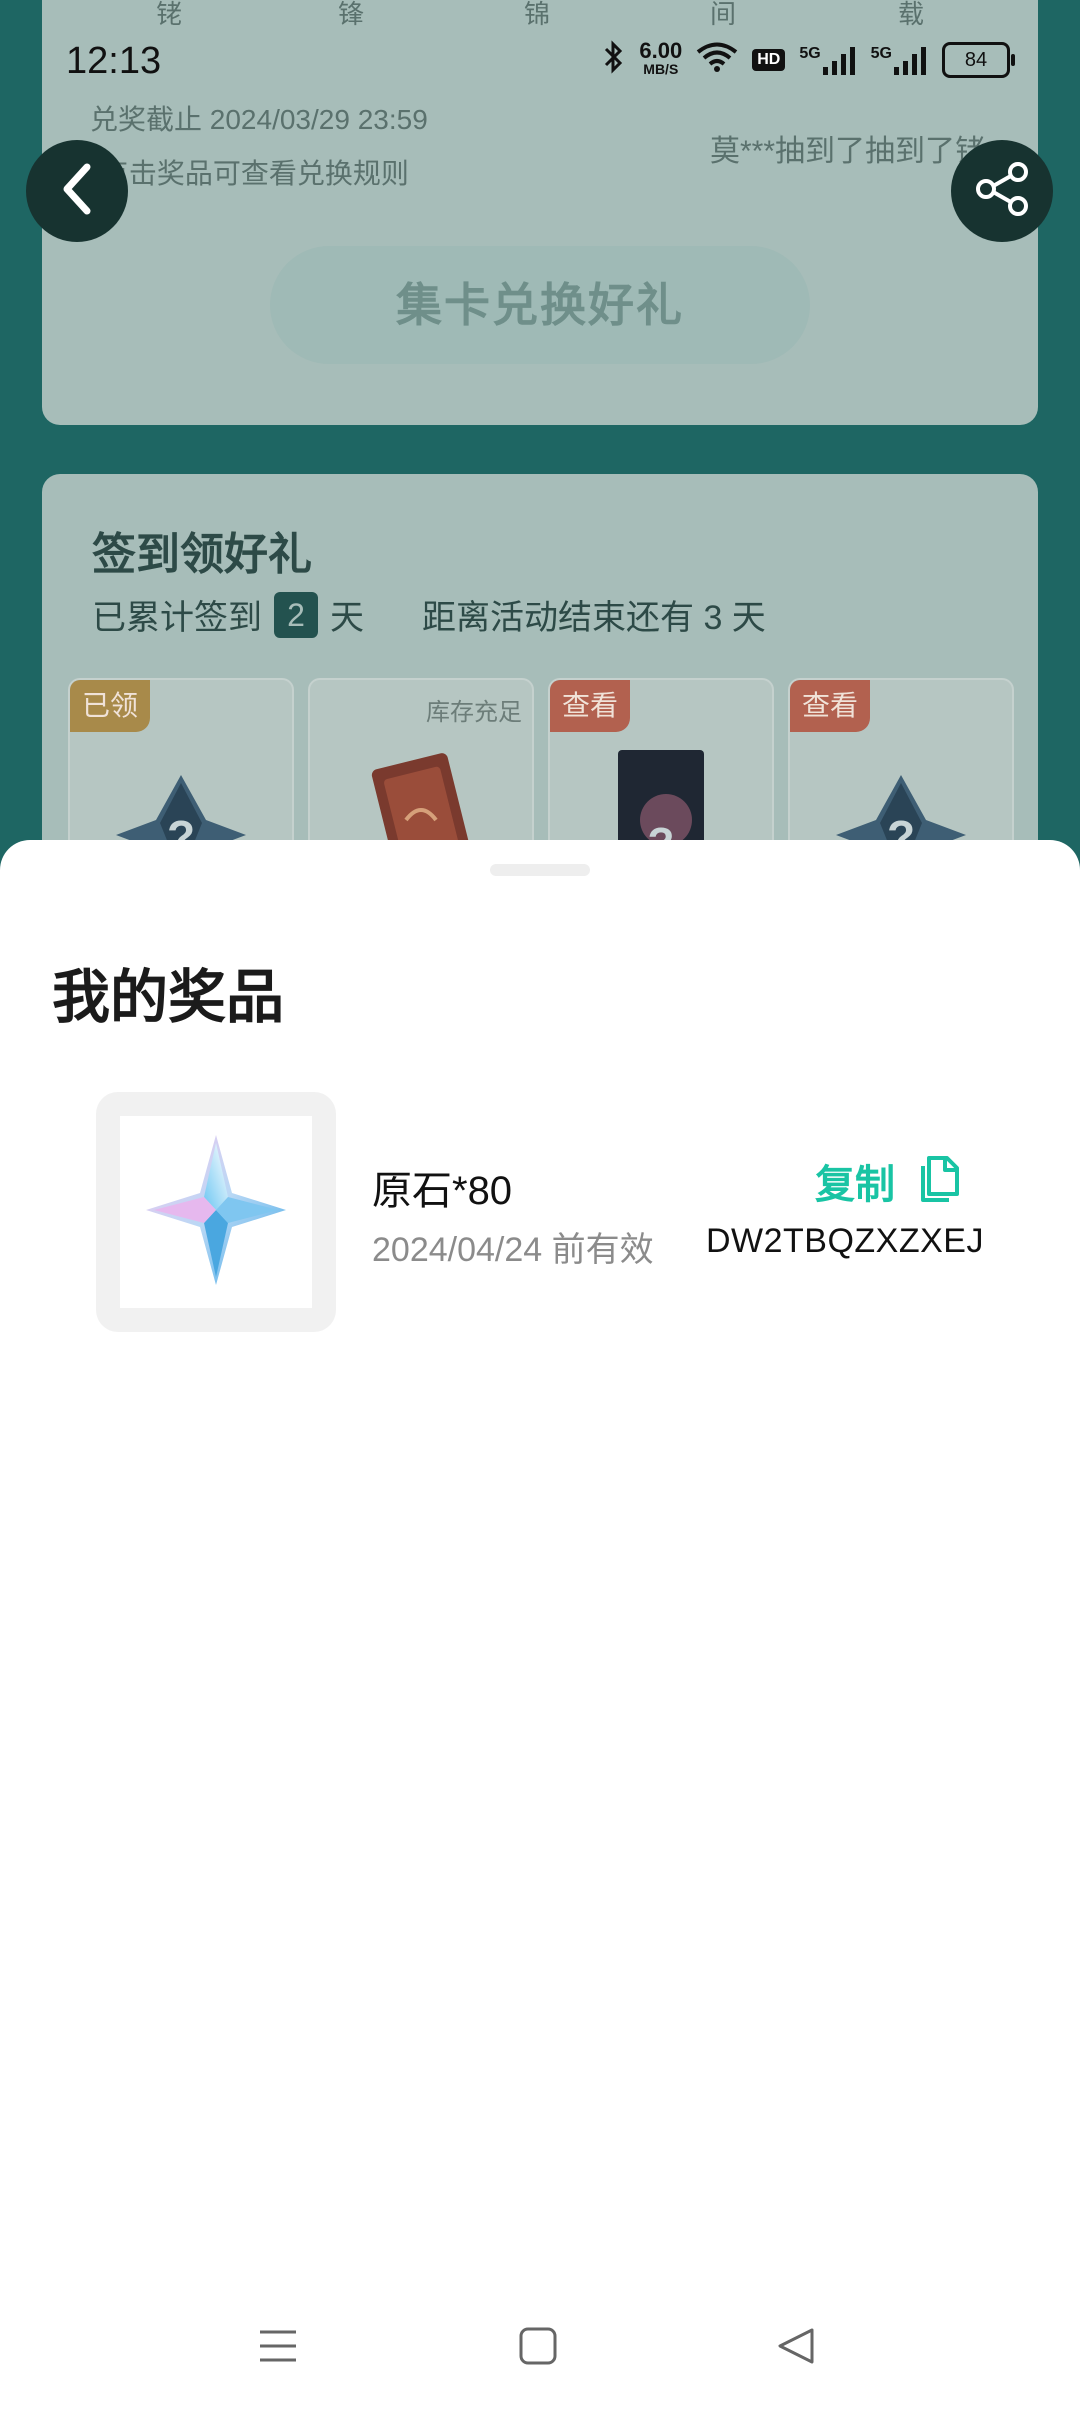 The image size is (1080, 2412). Describe the element at coordinates (717, 59) in the screenshot. I see `wifi-icon` at that location.